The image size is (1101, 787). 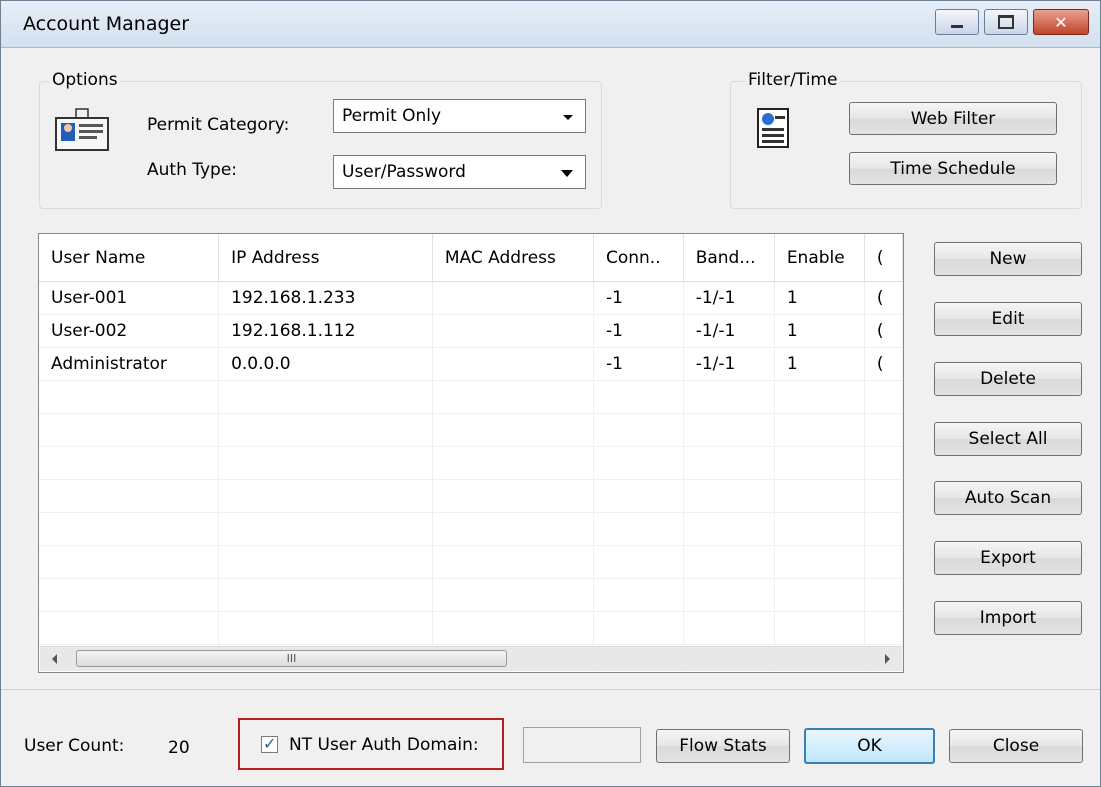 What do you see at coordinates (1008, 319) in the screenshot?
I see `edit-button: Edit` at bounding box center [1008, 319].